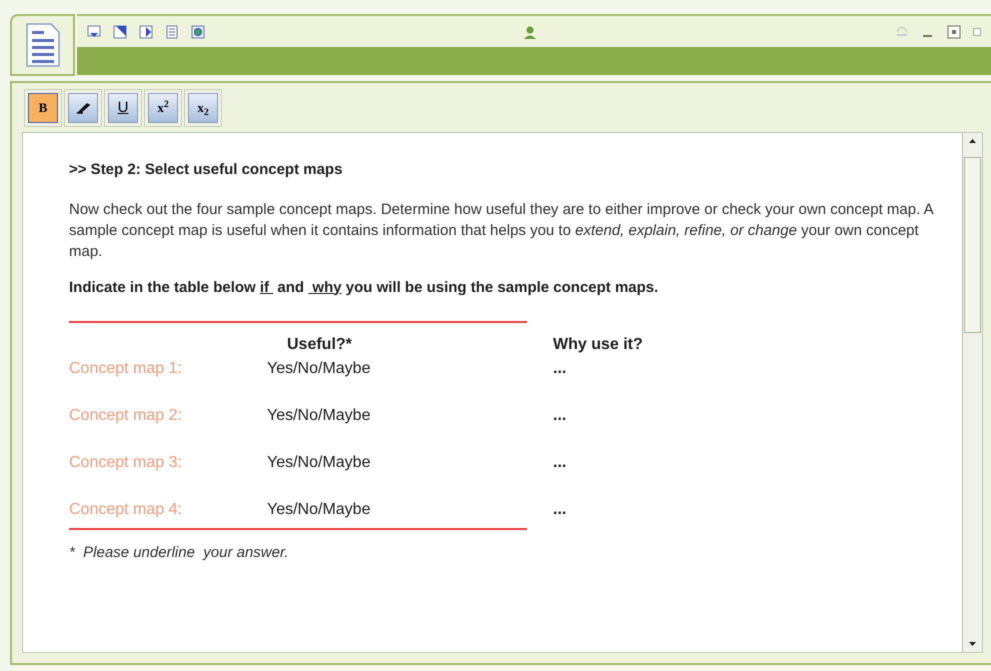 Image resolution: width=991 pixels, height=671 pixels. I want to click on row-label: Concept map 1:, so click(125, 369).